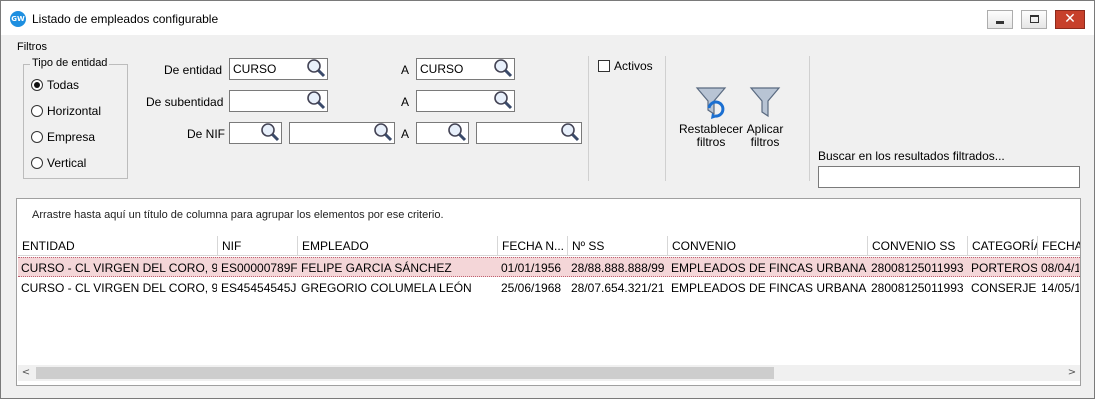 This screenshot has width=1095, height=399. Describe the element at coordinates (1003, 246) in the screenshot. I see `column-header-categoria: CATEGORÍA` at that location.